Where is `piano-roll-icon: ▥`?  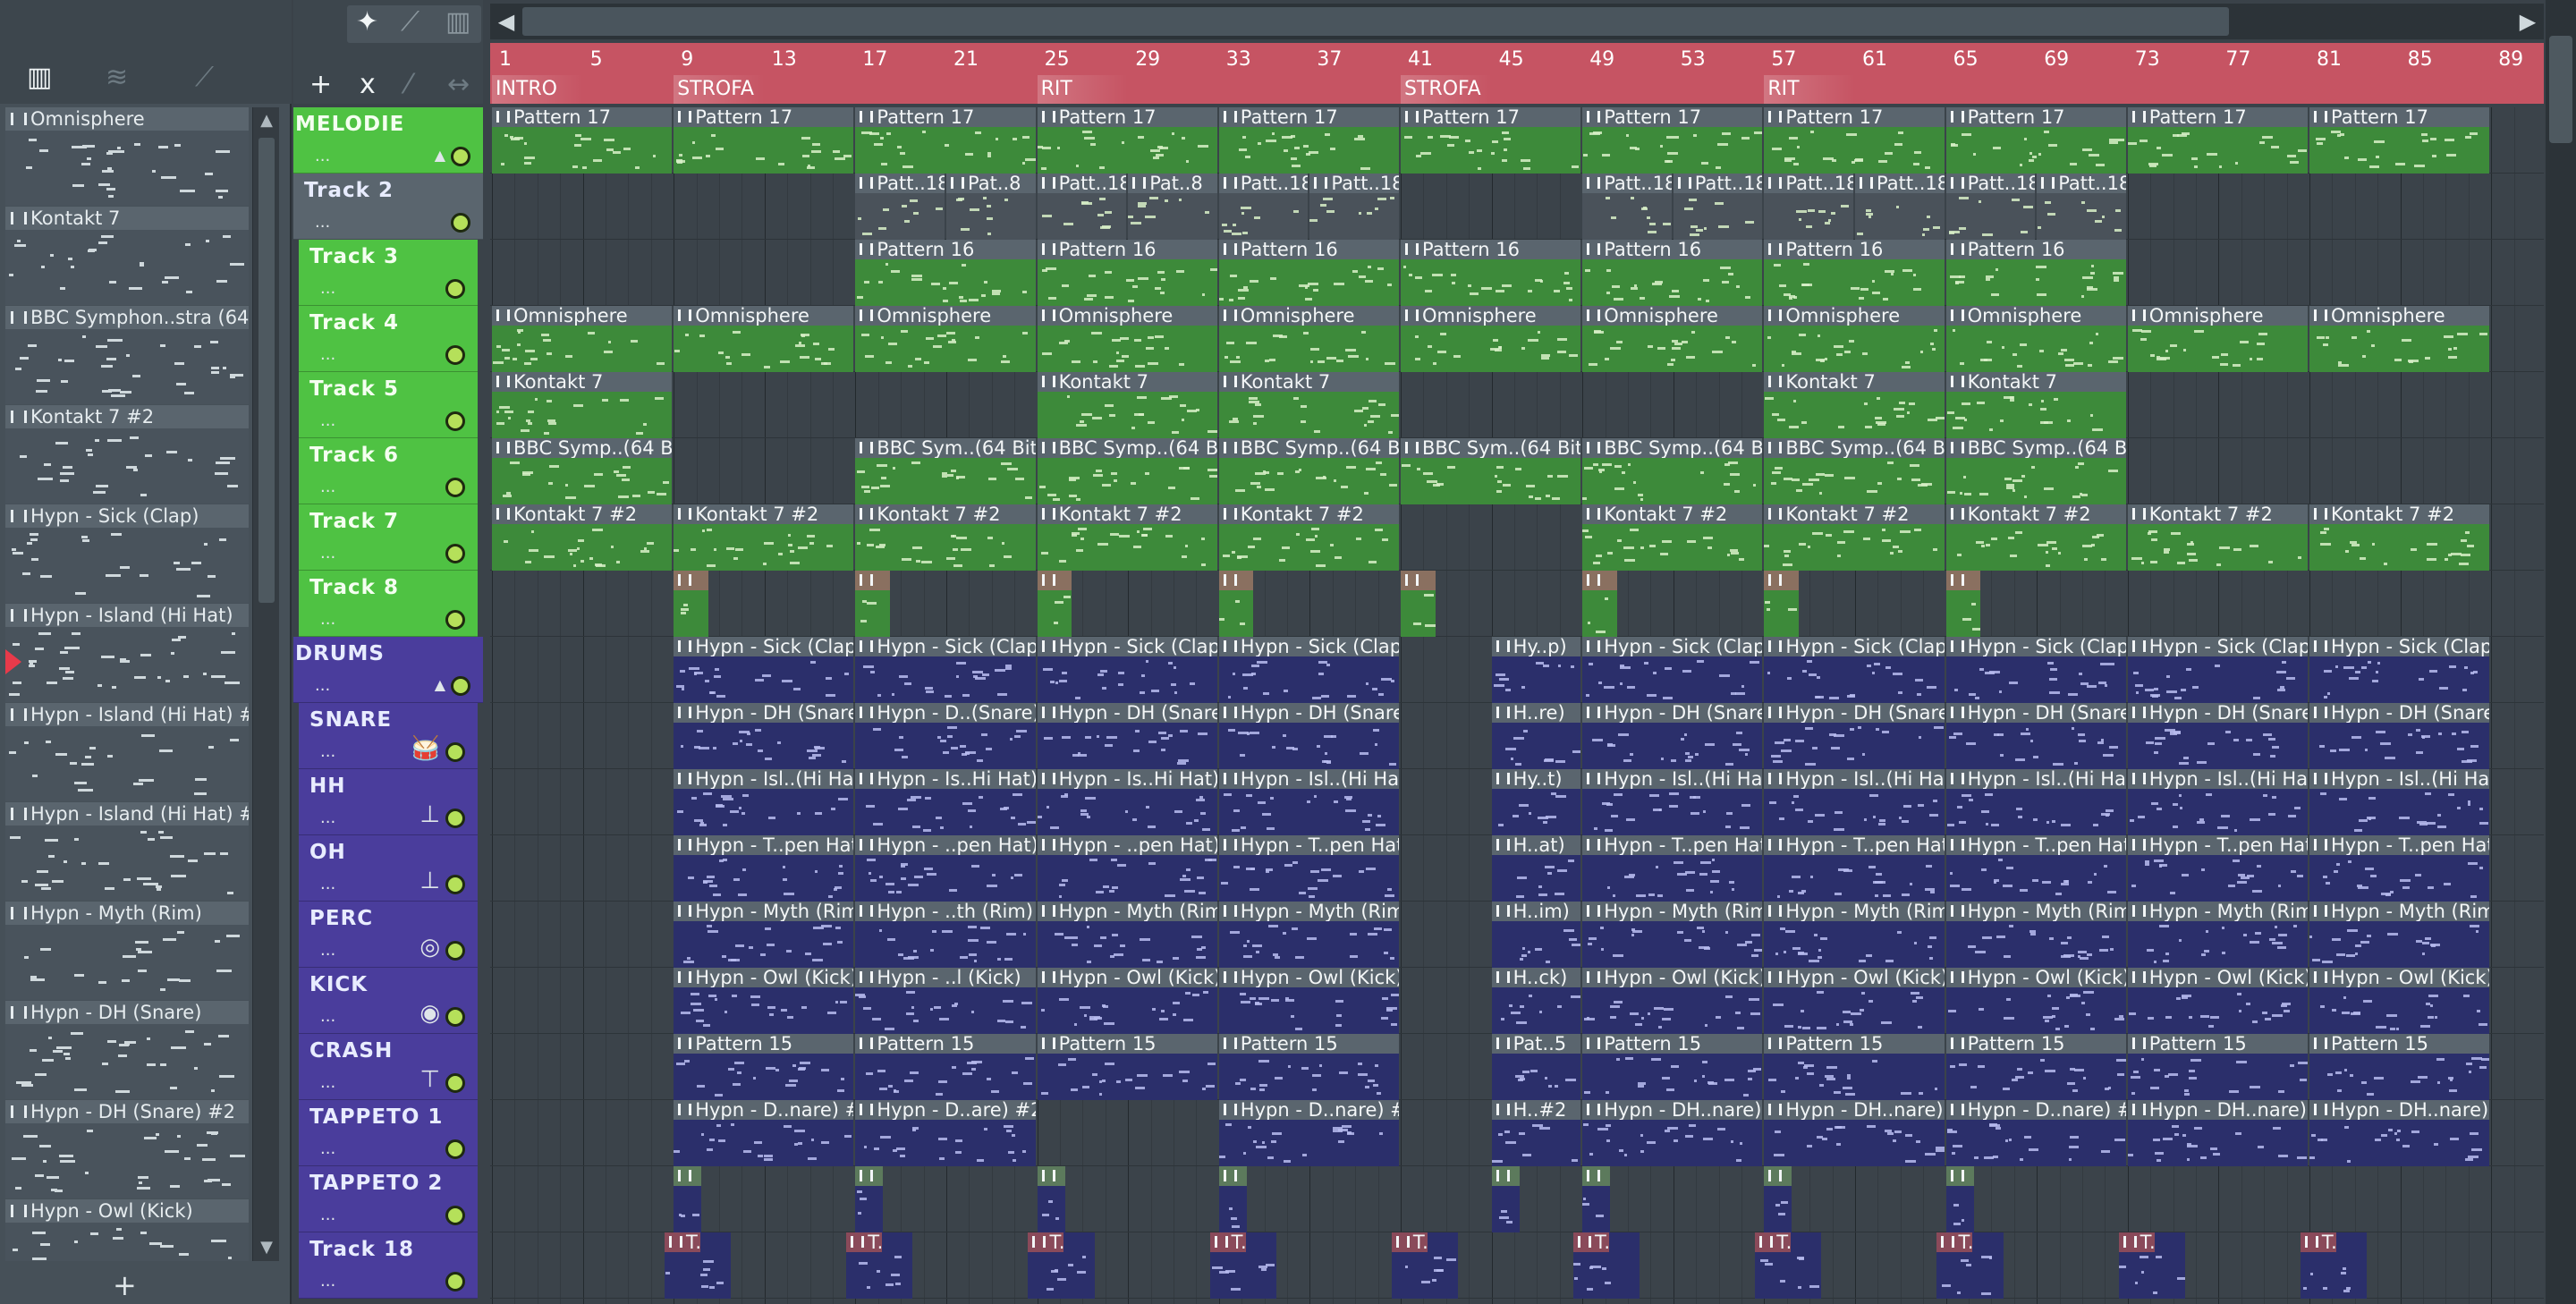
piano-roll-icon: ▥ is located at coordinates (39, 77).